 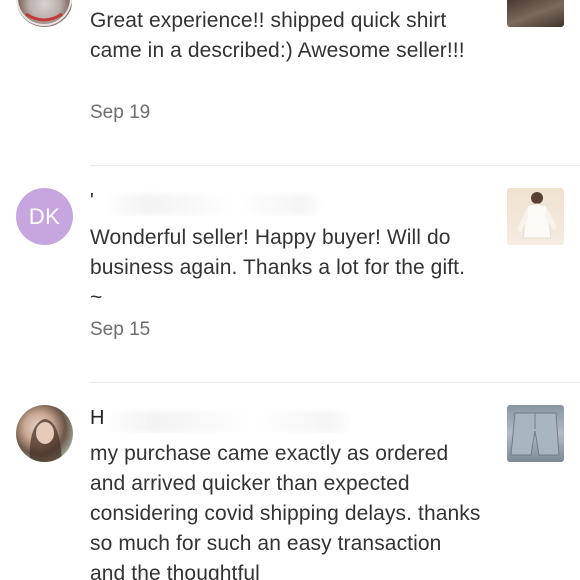 I want to click on sweater-photo-icon, so click(x=537, y=215).